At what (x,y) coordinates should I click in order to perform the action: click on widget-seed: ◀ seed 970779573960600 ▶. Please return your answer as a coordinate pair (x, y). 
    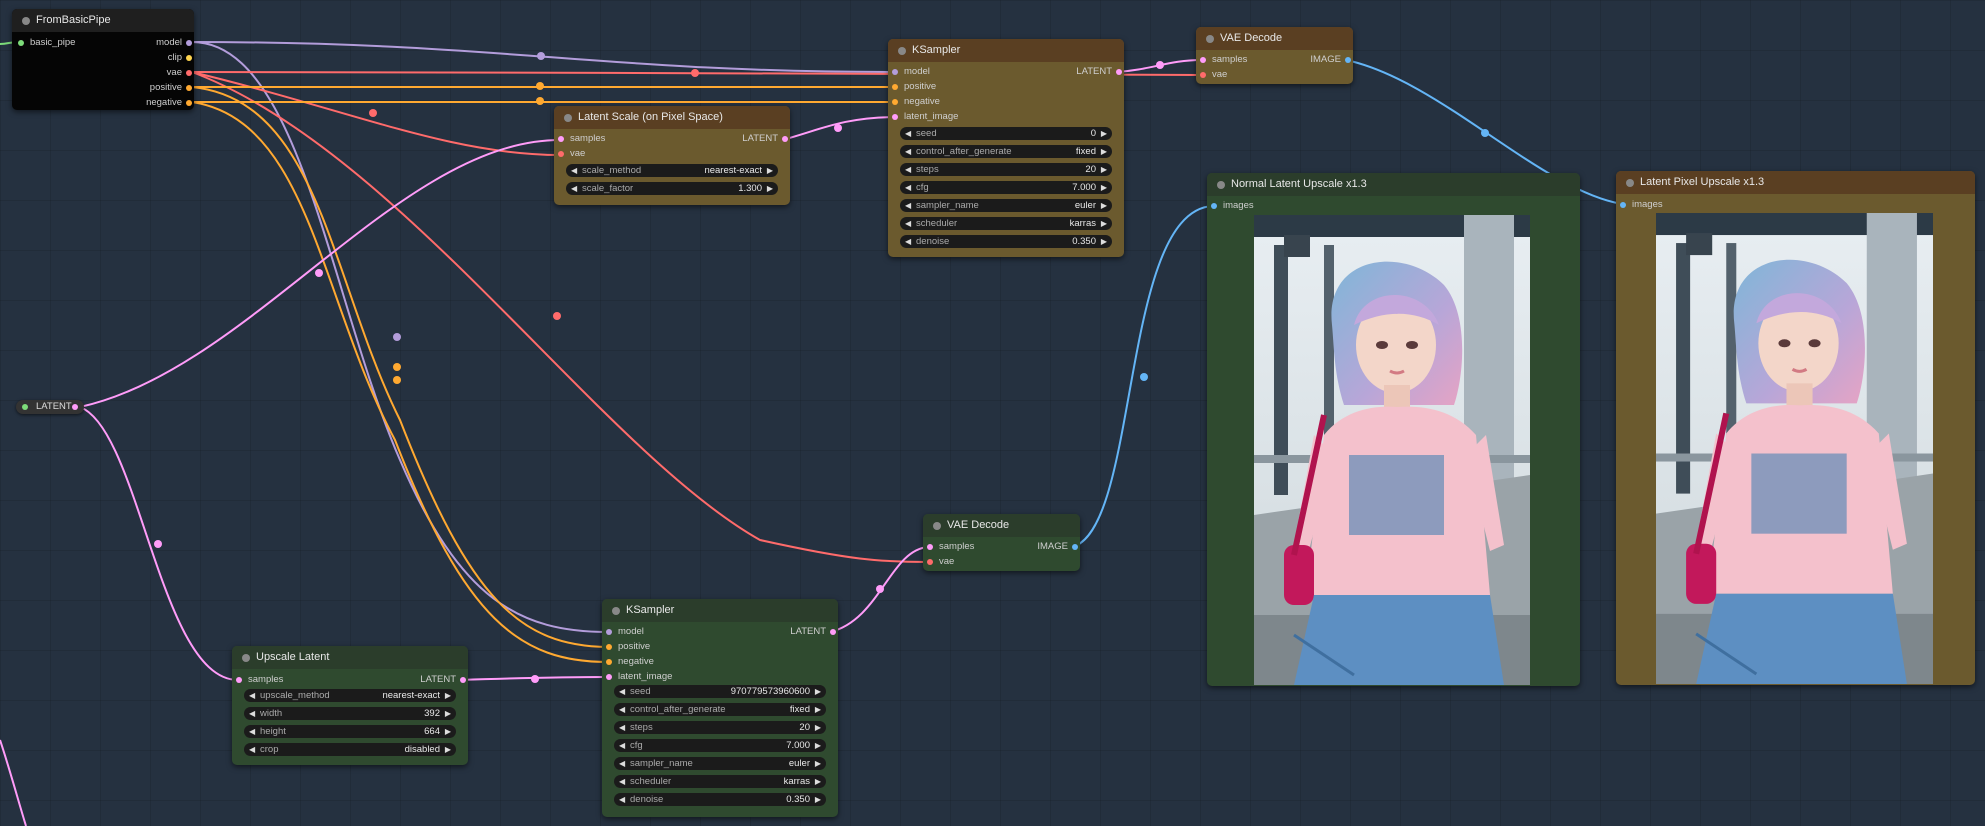
    Looking at the image, I should click on (720, 691).